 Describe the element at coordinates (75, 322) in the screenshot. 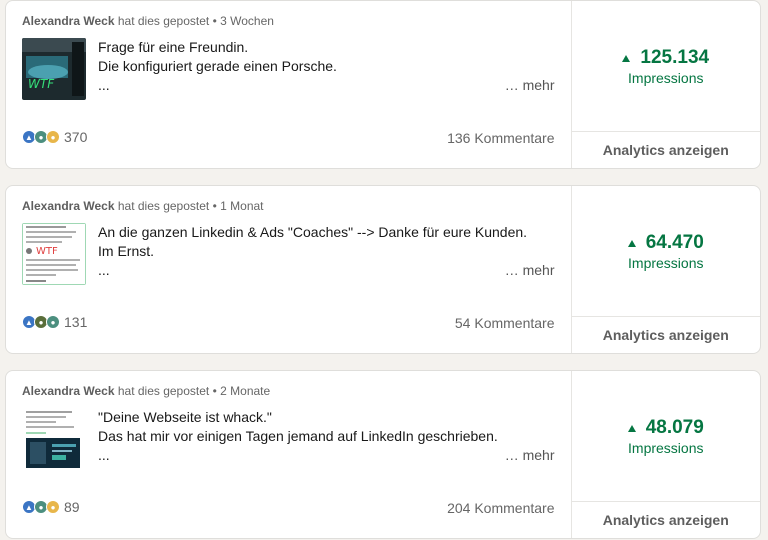

I see `reaction-count: 131` at that location.